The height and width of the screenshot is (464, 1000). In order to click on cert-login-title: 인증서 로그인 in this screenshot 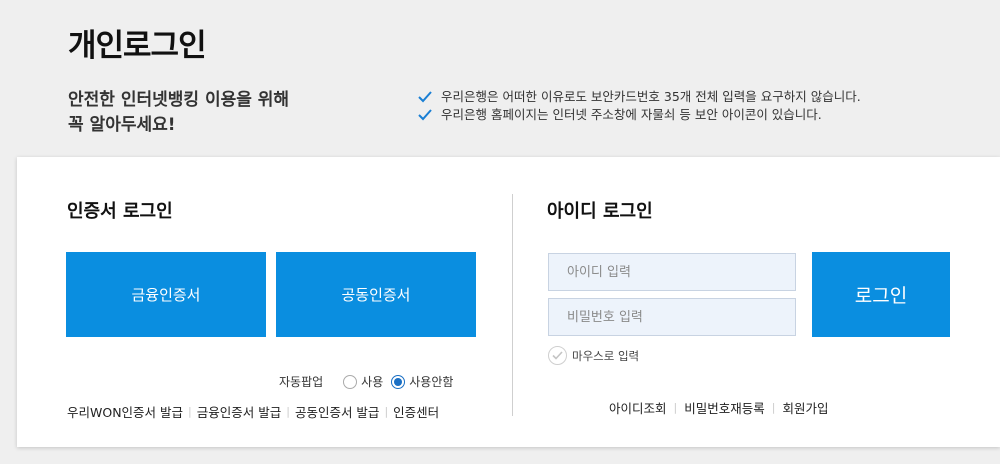, I will do `click(120, 211)`.